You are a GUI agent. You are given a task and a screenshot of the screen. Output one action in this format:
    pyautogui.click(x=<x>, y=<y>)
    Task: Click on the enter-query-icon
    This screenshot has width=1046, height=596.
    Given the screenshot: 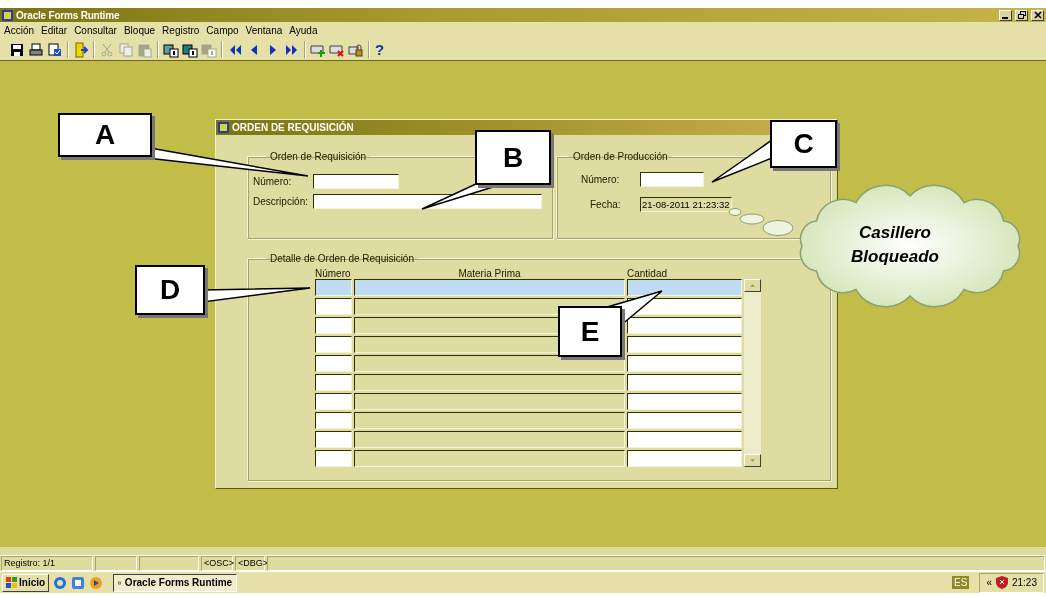 What is the action you would take?
    pyautogui.click(x=170, y=49)
    